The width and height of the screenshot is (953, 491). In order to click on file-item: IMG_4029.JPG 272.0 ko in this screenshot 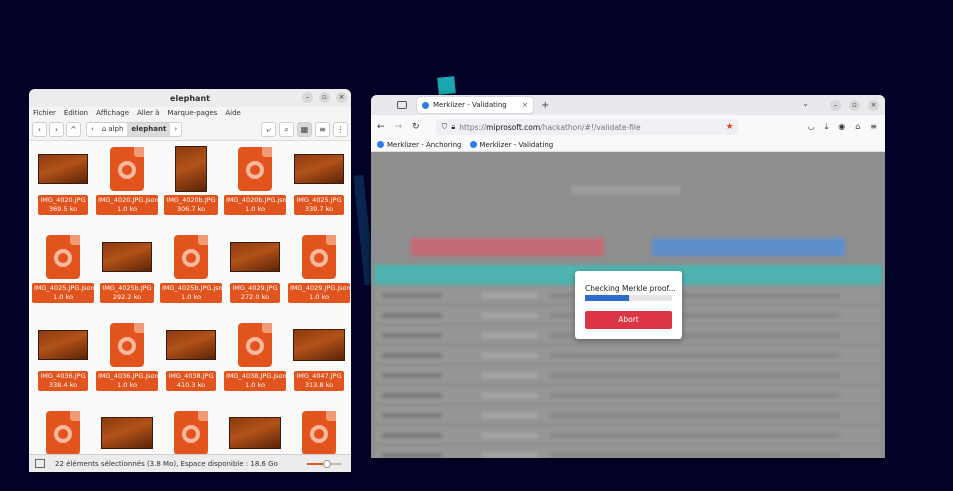, I will do `click(255, 277)`.